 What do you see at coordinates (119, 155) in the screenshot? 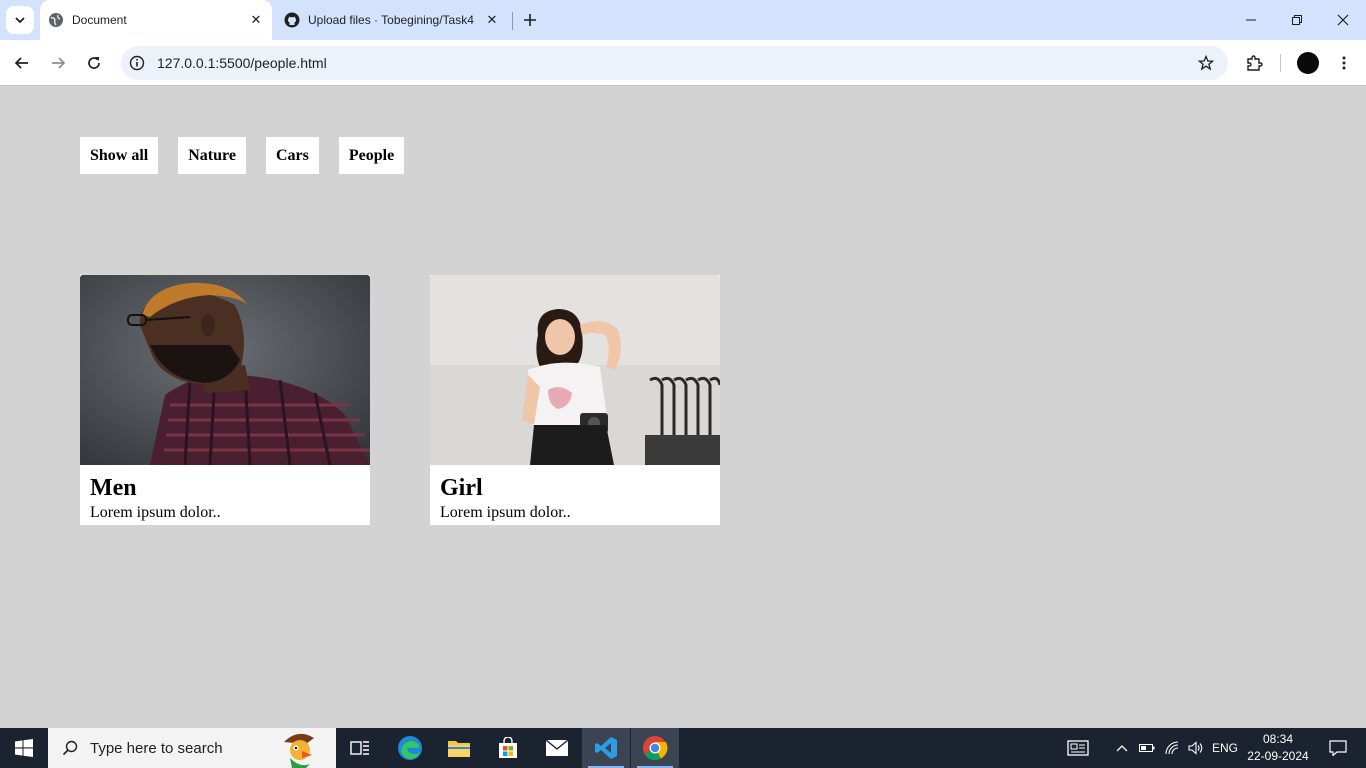
I see `filter-show-all-button: Show all` at bounding box center [119, 155].